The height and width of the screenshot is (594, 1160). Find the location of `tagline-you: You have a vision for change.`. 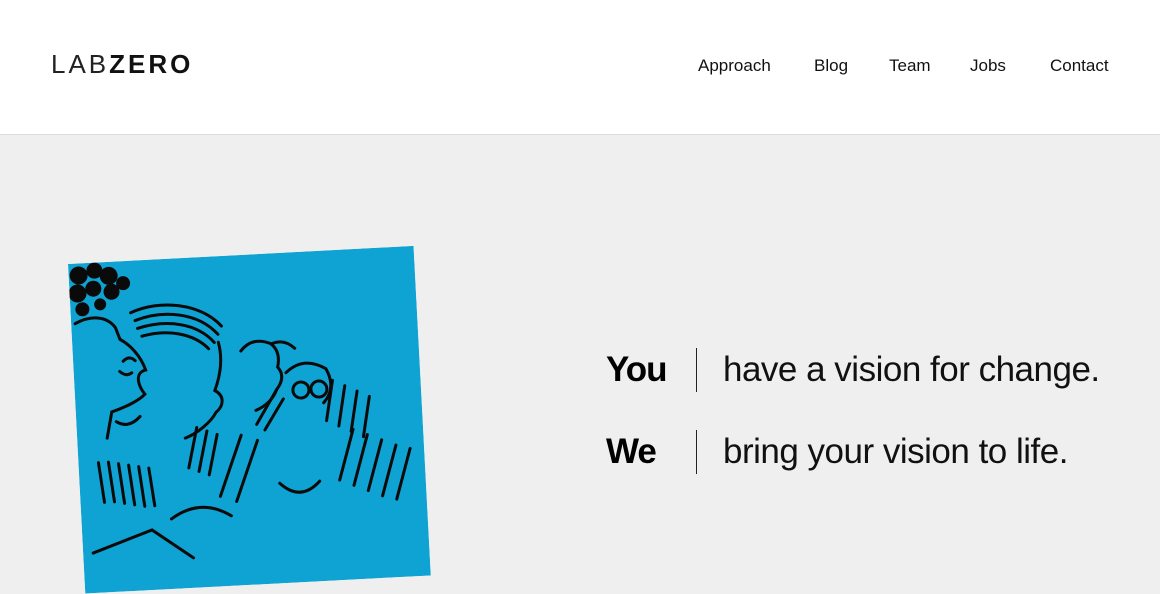

tagline-you: You have a vision for change. is located at coordinates (853, 370).